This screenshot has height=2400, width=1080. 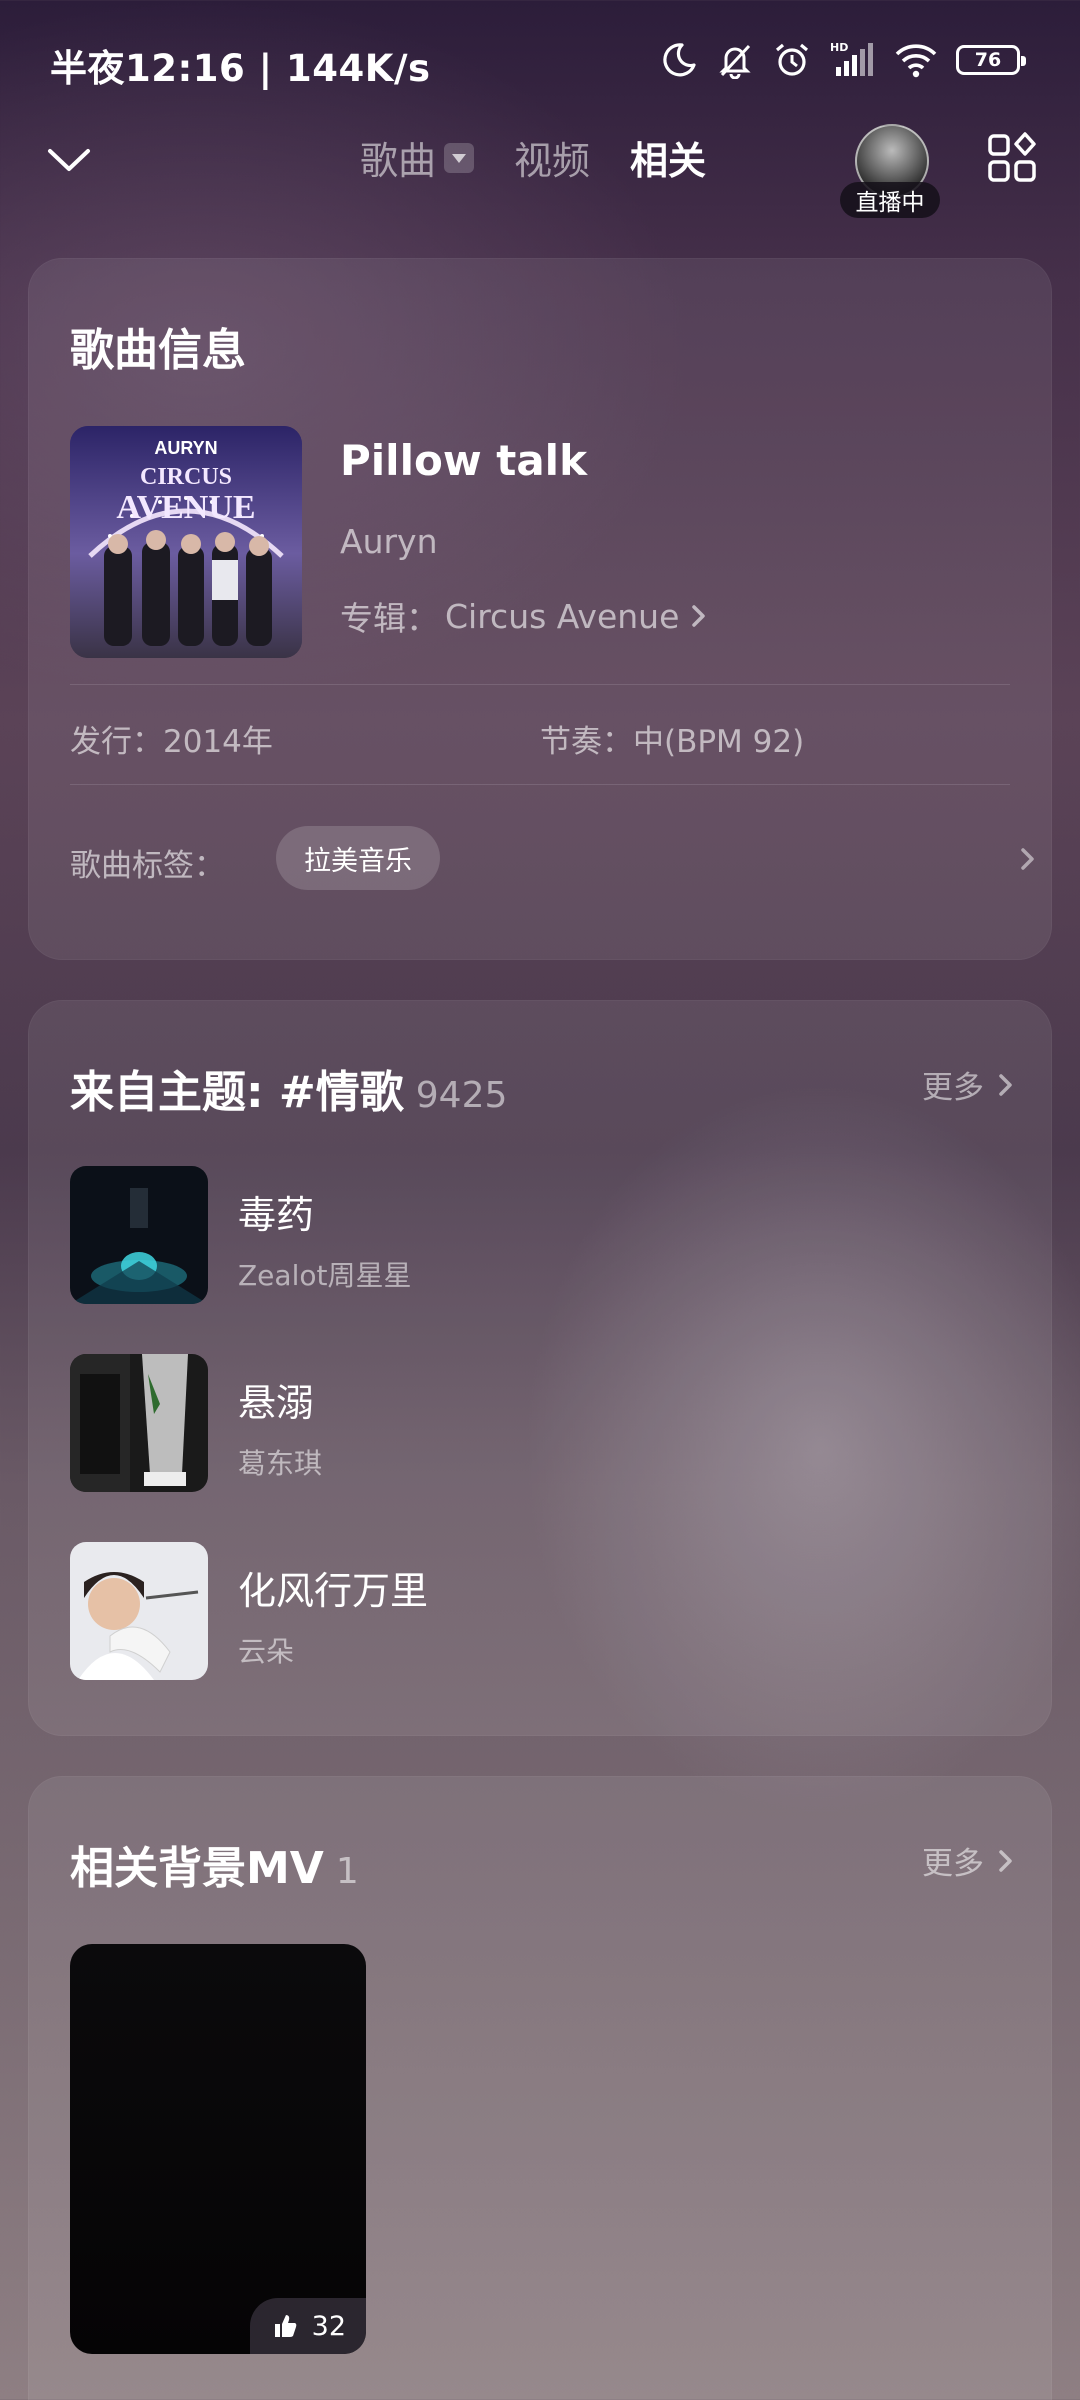 What do you see at coordinates (185, 507) in the screenshot?
I see `cover-title-2: AVENUE` at bounding box center [185, 507].